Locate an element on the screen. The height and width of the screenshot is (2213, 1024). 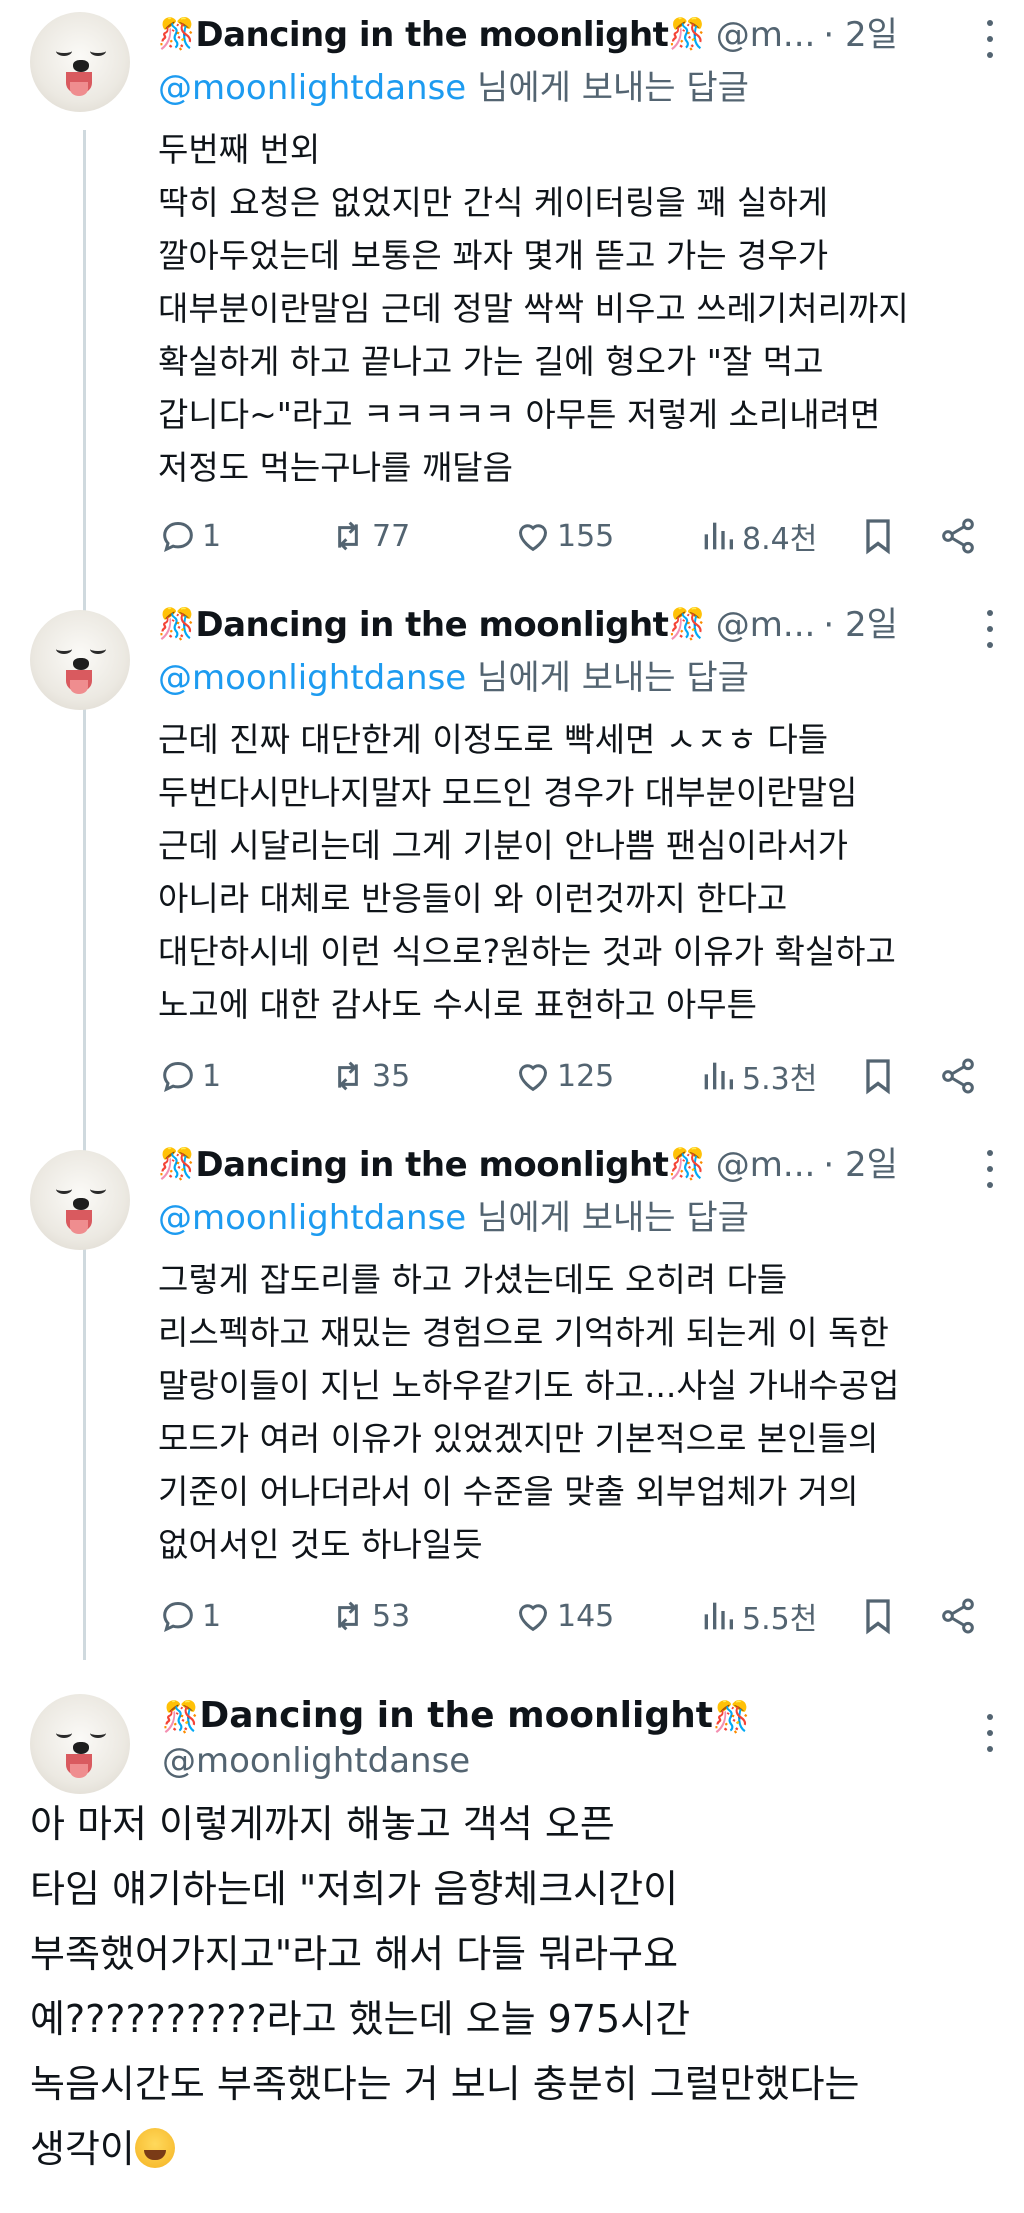
views-button: 5.3천 is located at coordinates (757, 1076).